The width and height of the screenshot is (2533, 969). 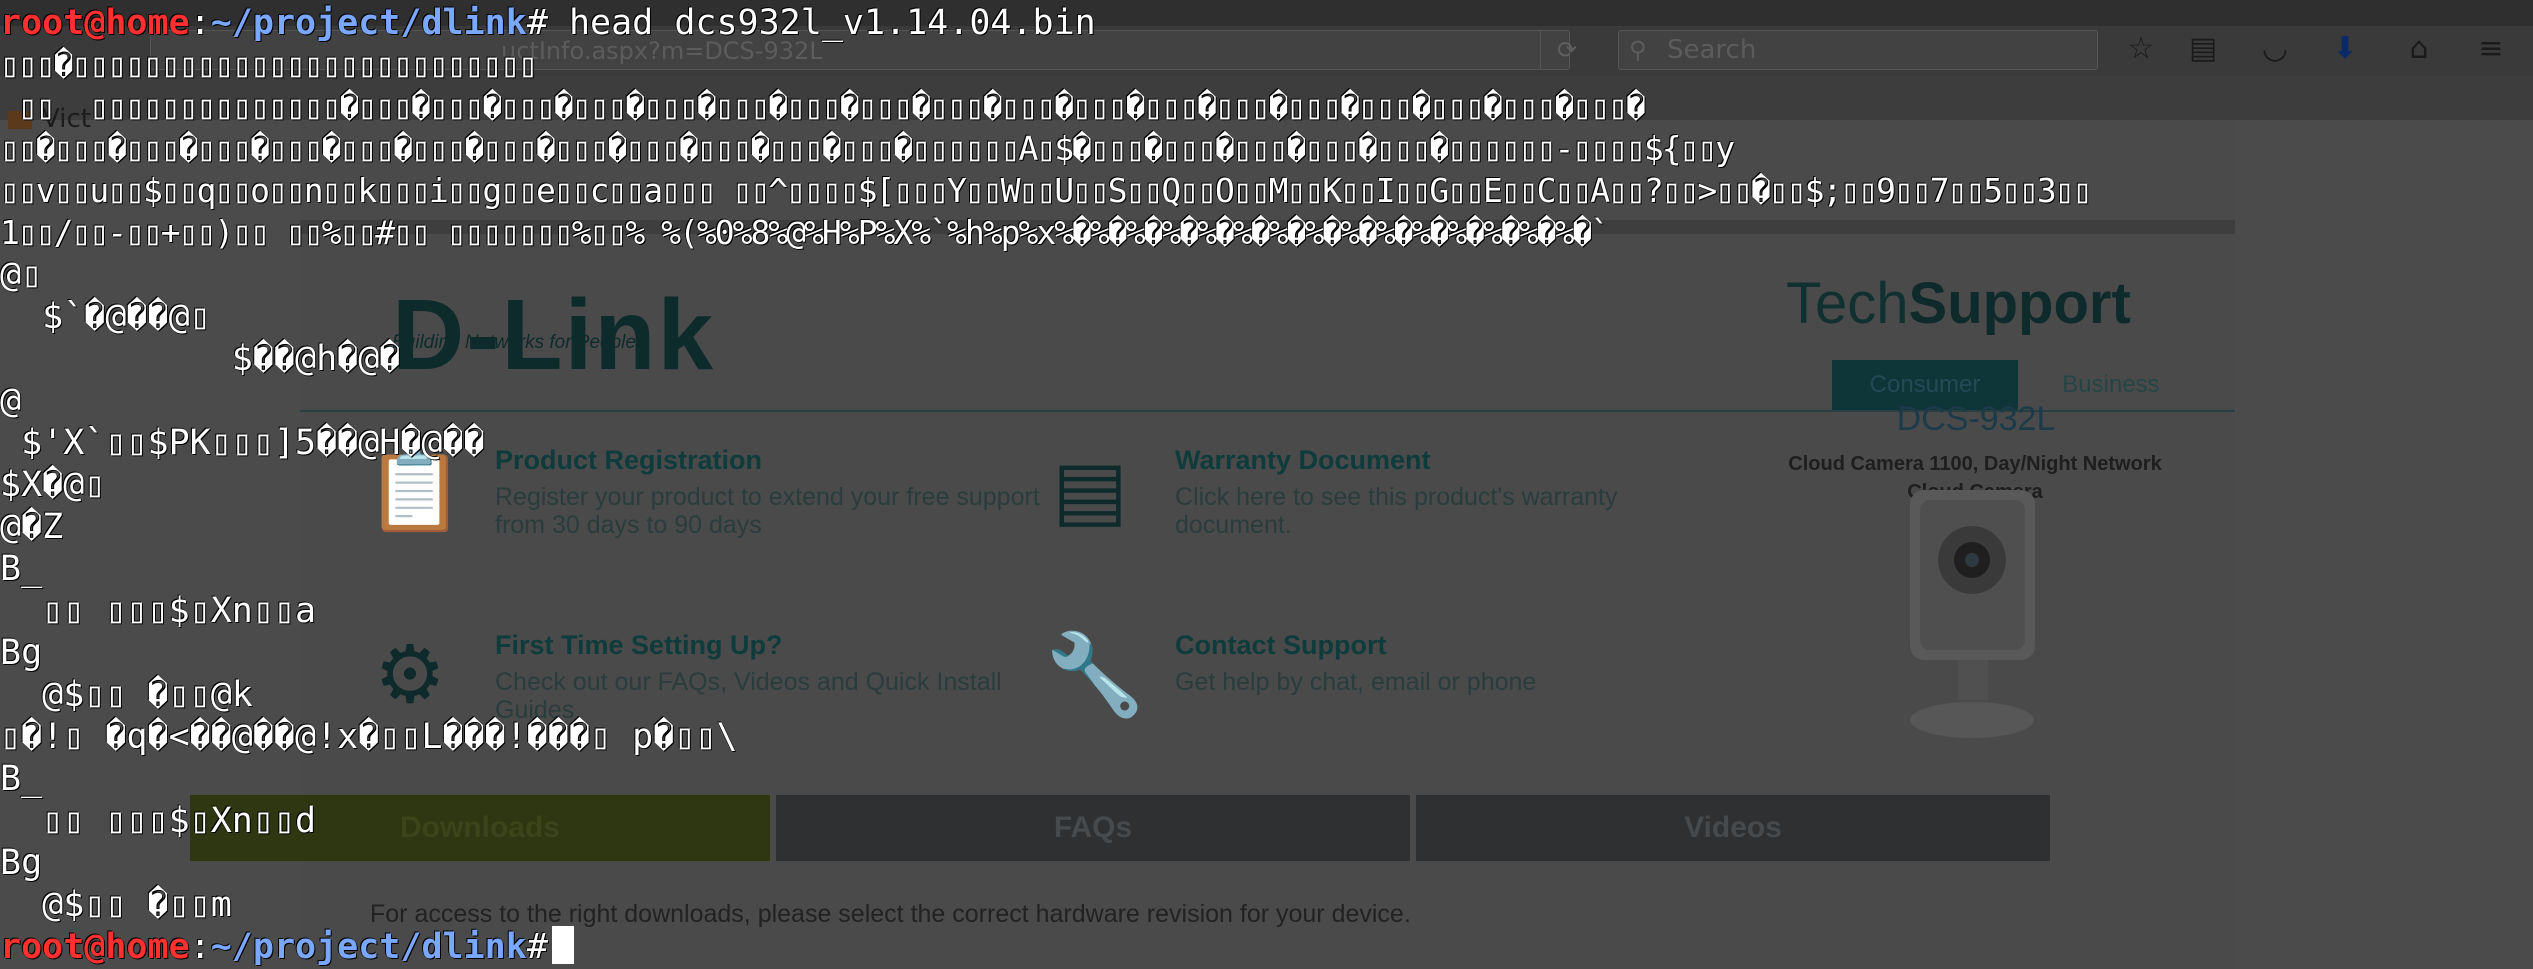 What do you see at coordinates (562, 945) in the screenshot?
I see `terminal-cursor` at bounding box center [562, 945].